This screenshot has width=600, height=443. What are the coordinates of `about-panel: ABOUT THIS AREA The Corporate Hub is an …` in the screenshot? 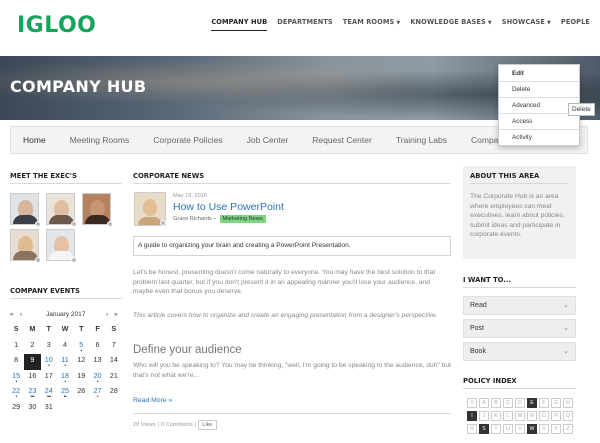 It's located at (519, 212).